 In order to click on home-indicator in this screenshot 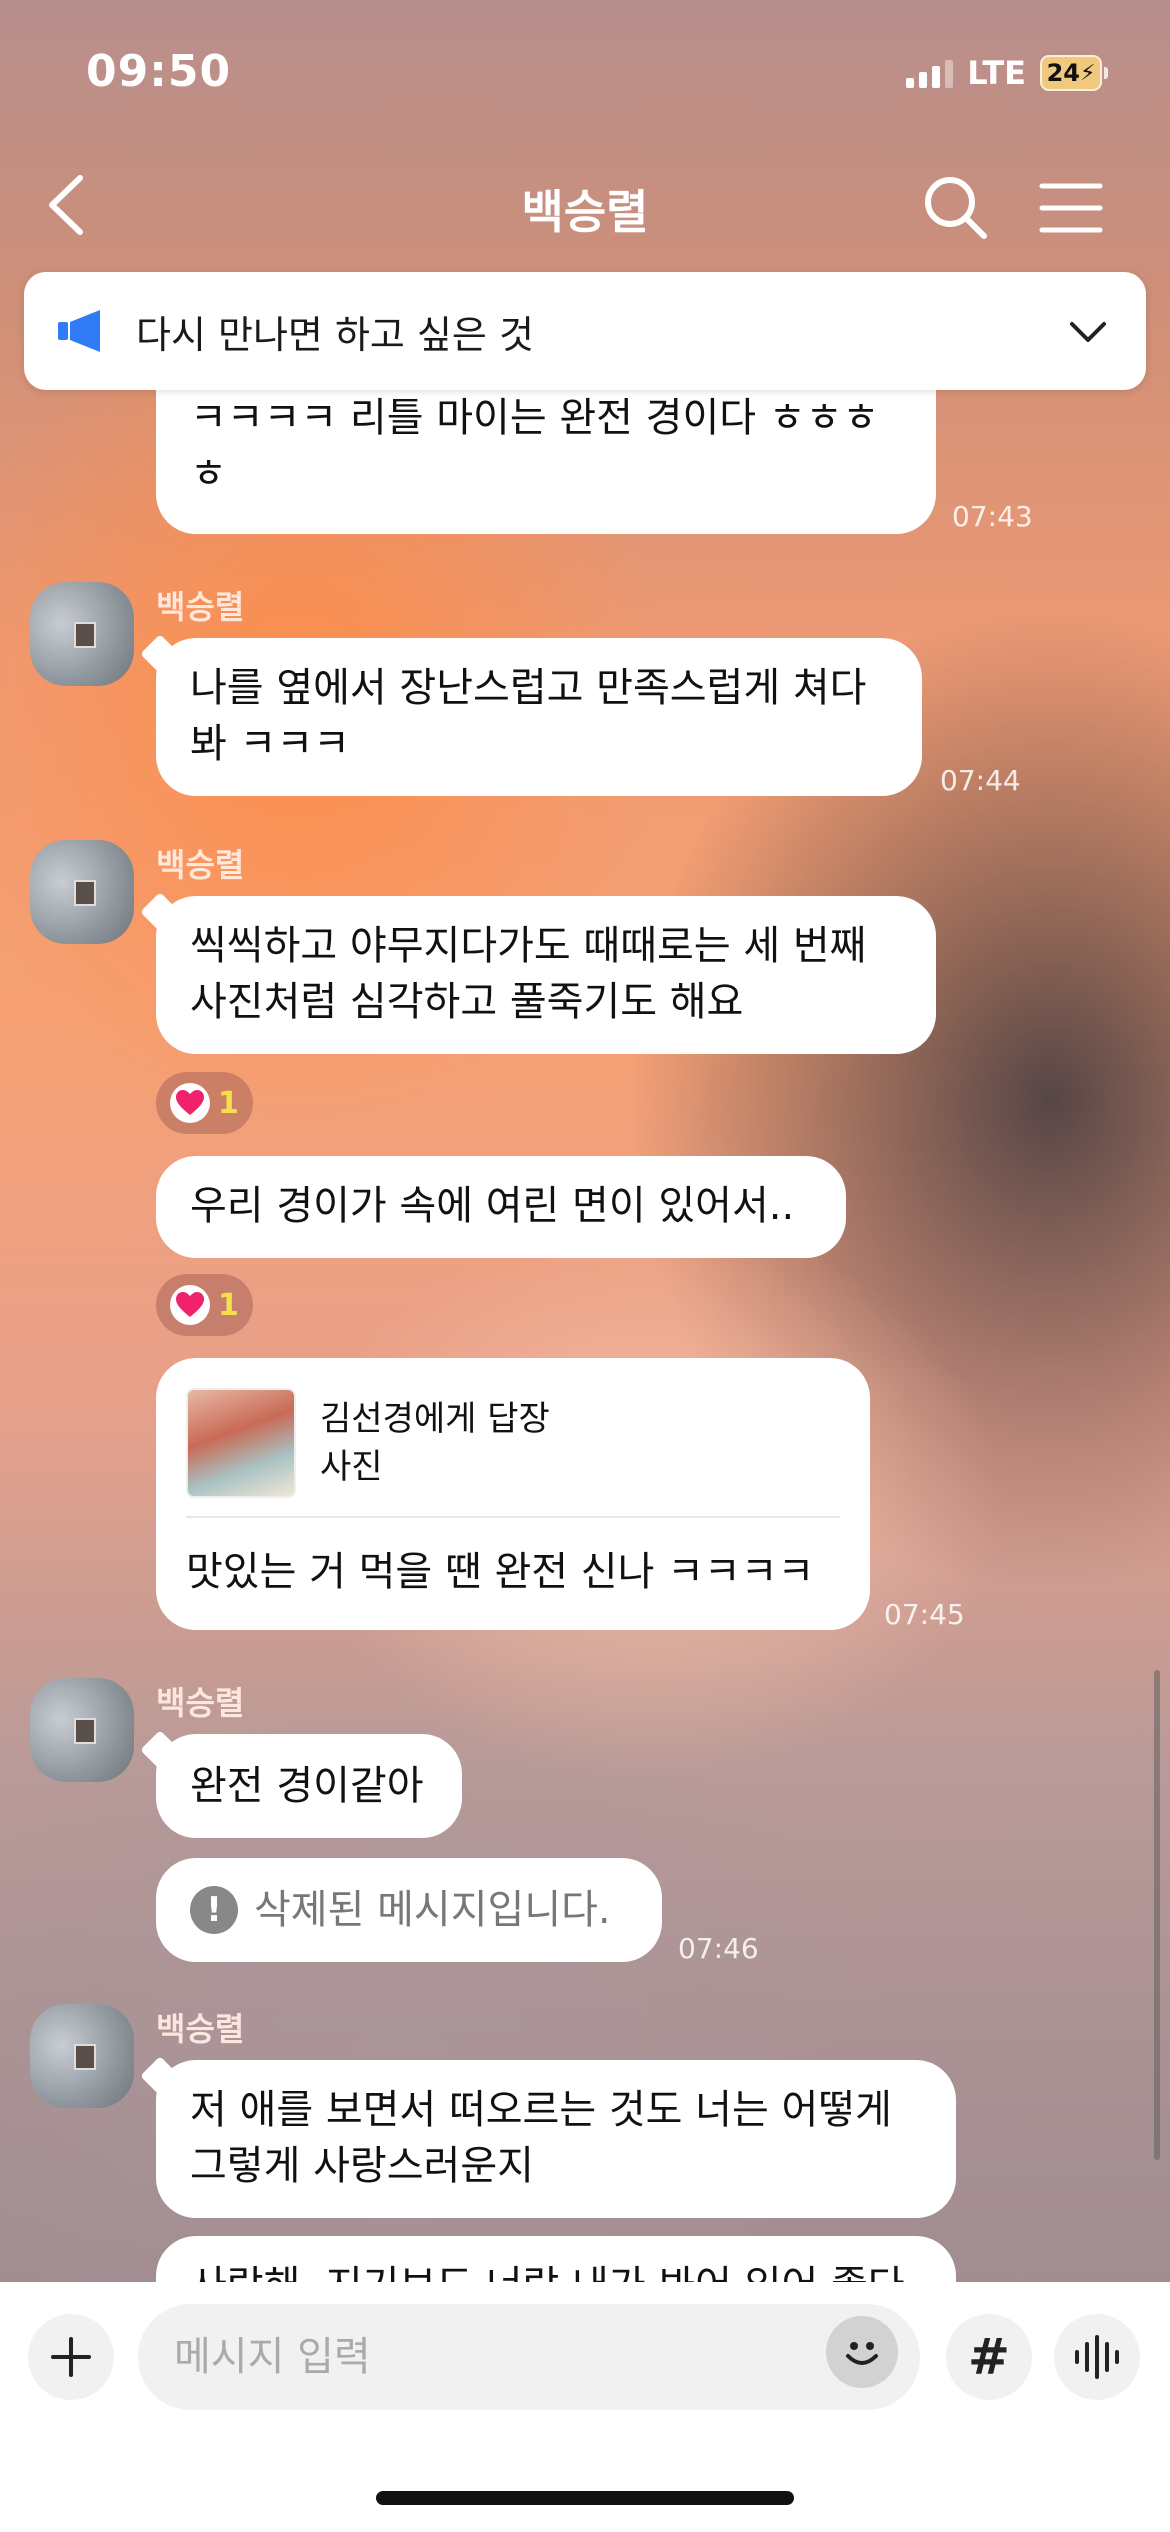, I will do `click(585, 2498)`.